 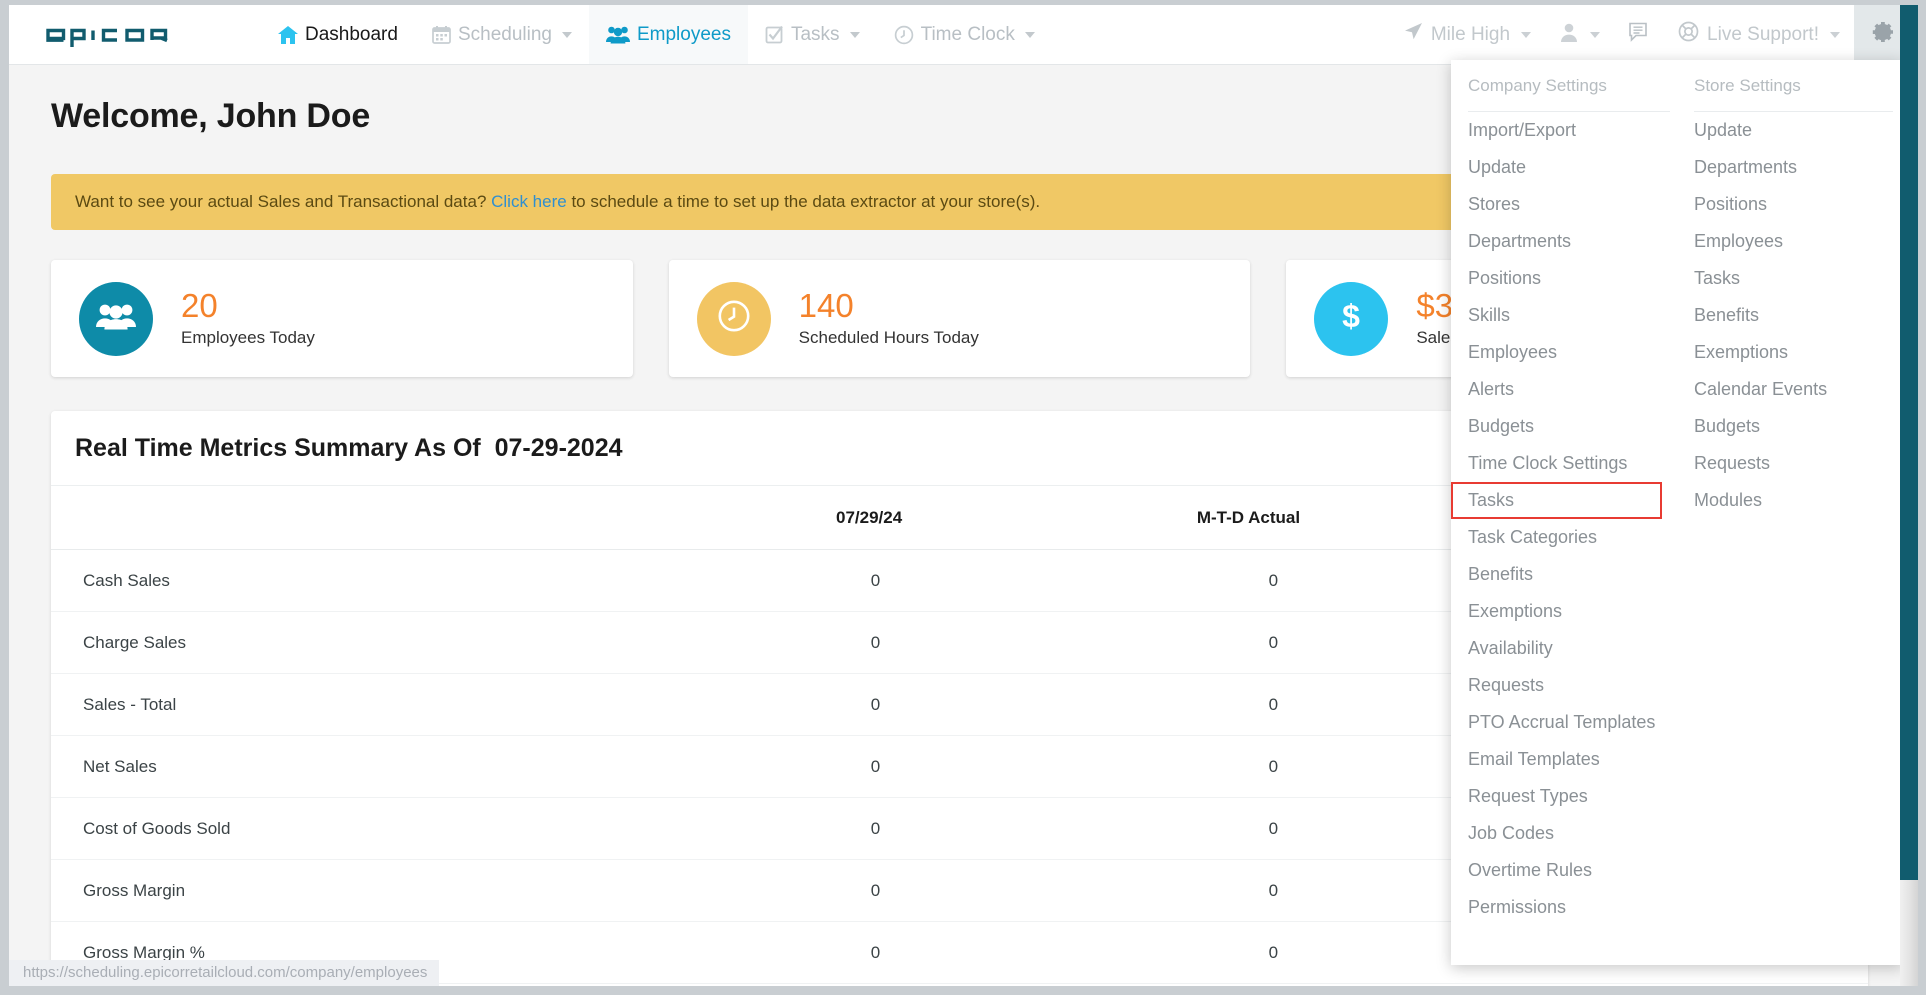 What do you see at coordinates (4, 497) in the screenshot?
I see `window-frame-left` at bounding box center [4, 497].